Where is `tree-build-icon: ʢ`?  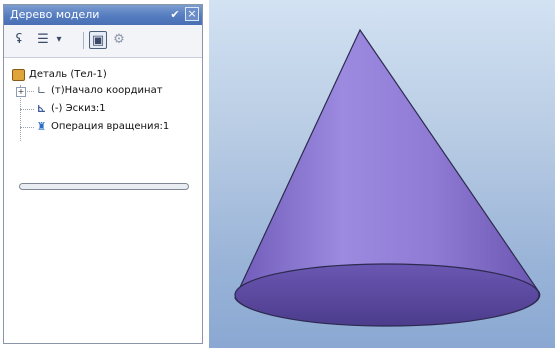
tree-build-icon: ʢ is located at coordinates (19, 40).